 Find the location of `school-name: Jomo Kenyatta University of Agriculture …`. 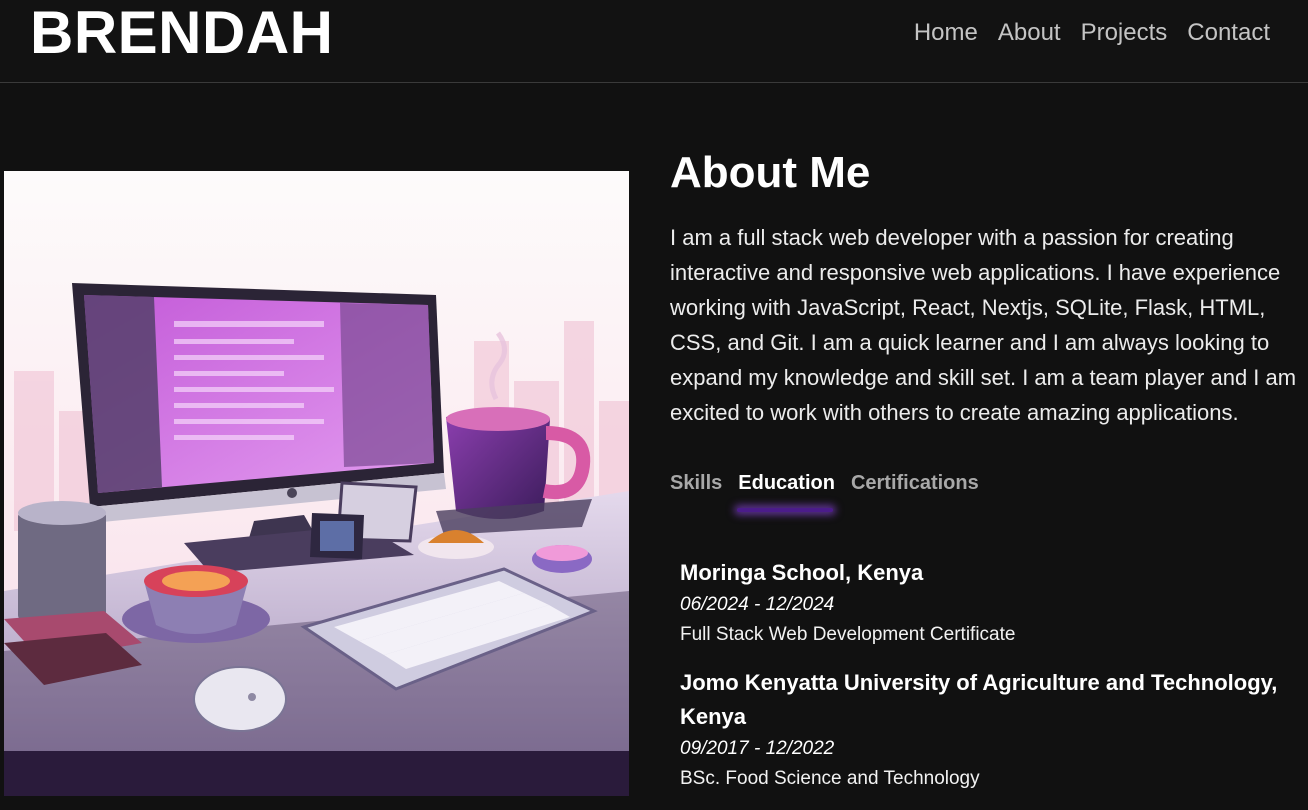

school-name: Jomo Kenyatta University of Agriculture … is located at coordinates (979, 699).